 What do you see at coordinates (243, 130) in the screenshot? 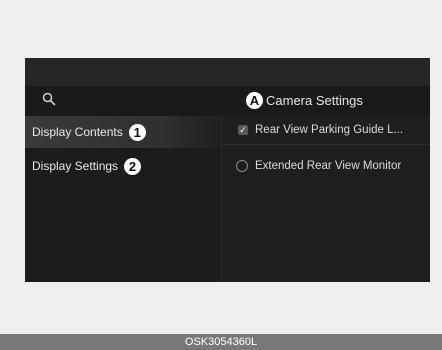
I see `checkbox: ✓` at bounding box center [243, 130].